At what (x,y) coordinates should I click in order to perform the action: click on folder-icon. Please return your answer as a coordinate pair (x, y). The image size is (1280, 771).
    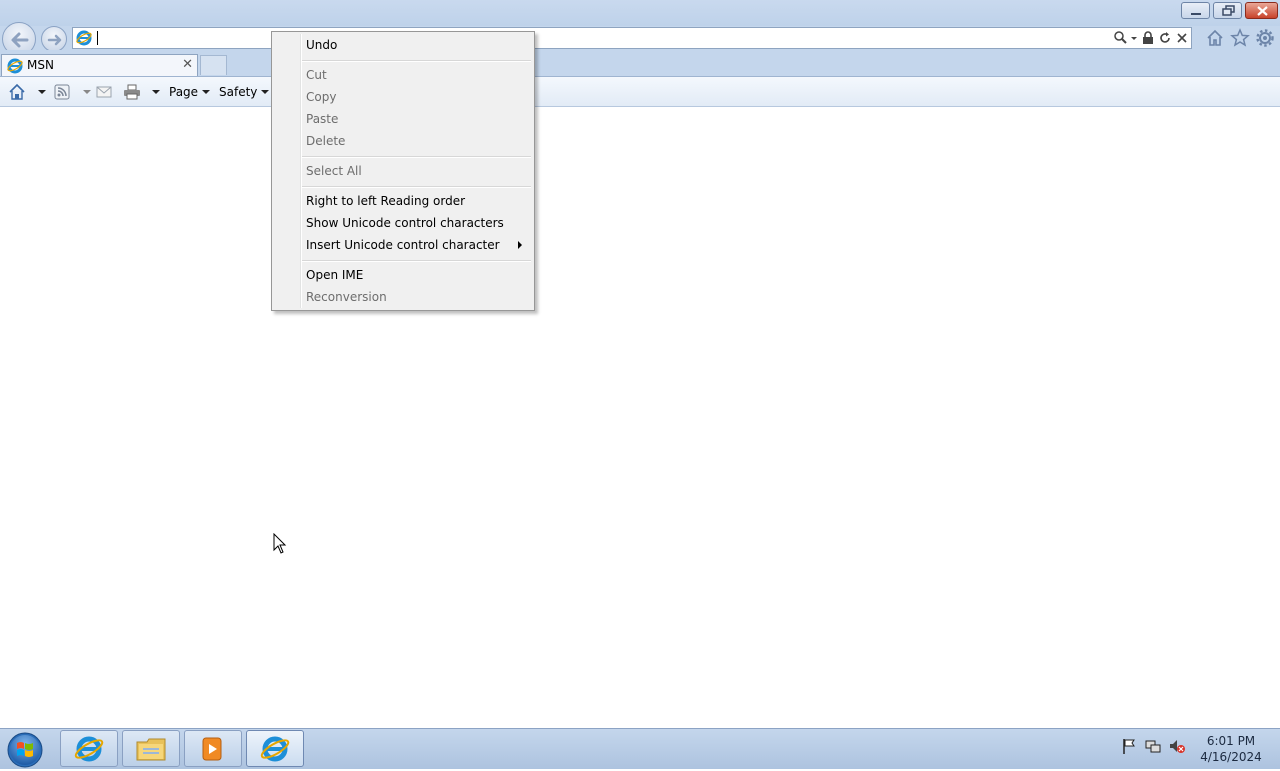
    Looking at the image, I should click on (151, 749).